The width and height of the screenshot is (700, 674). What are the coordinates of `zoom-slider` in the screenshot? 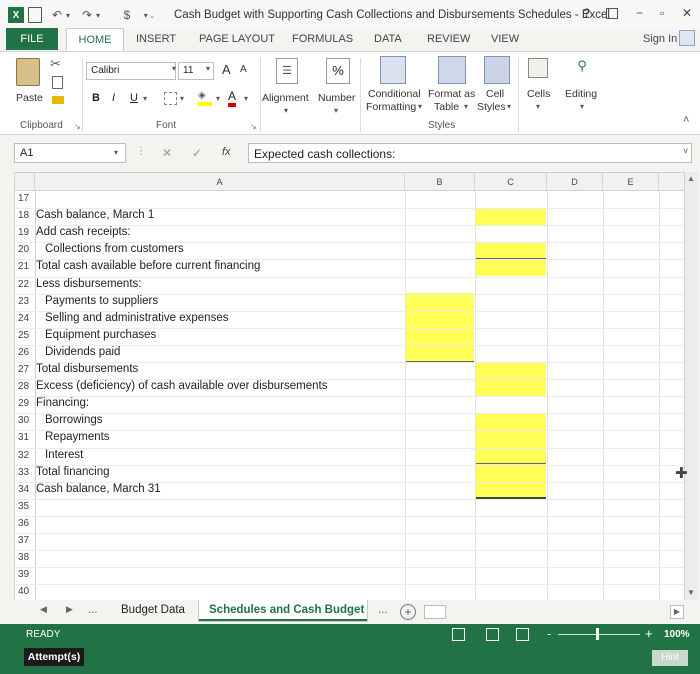 It's located at (599, 634).